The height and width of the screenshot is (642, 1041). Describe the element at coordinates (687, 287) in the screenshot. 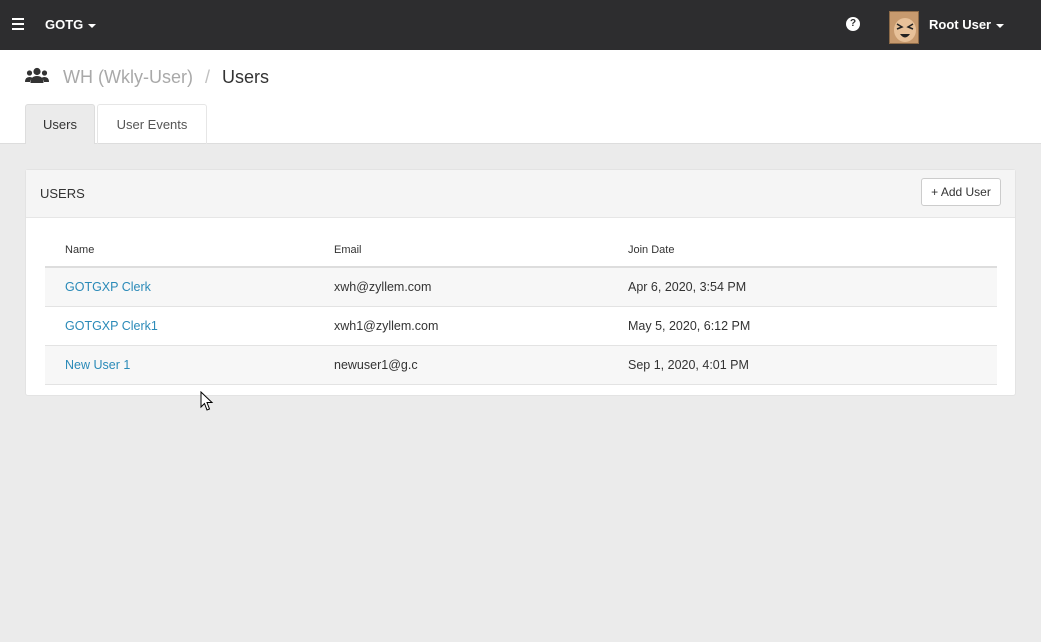

I see `user-join-date: Apr 6, 2020, 3:54 PM` at that location.